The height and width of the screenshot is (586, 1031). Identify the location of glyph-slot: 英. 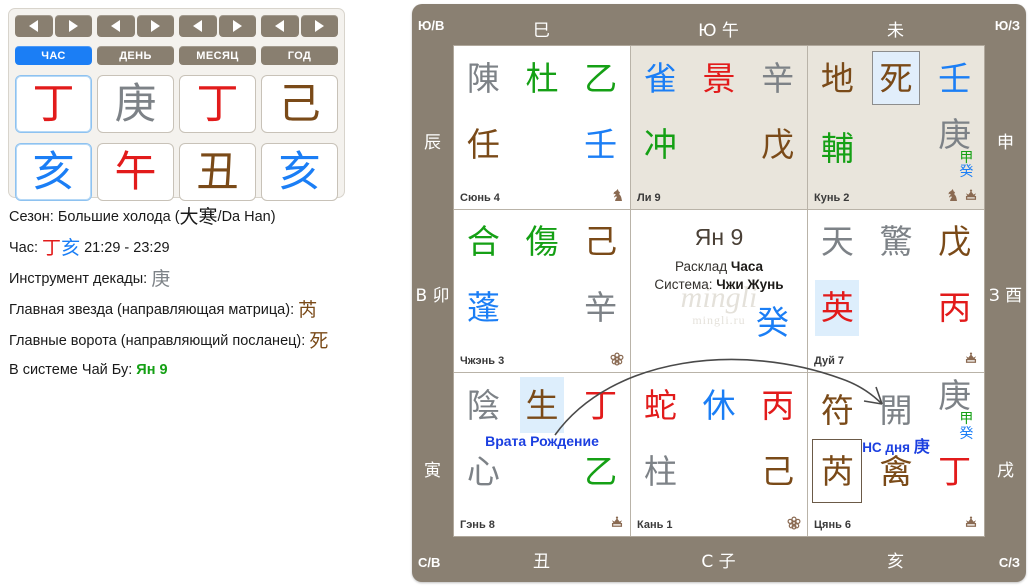
(837, 307).